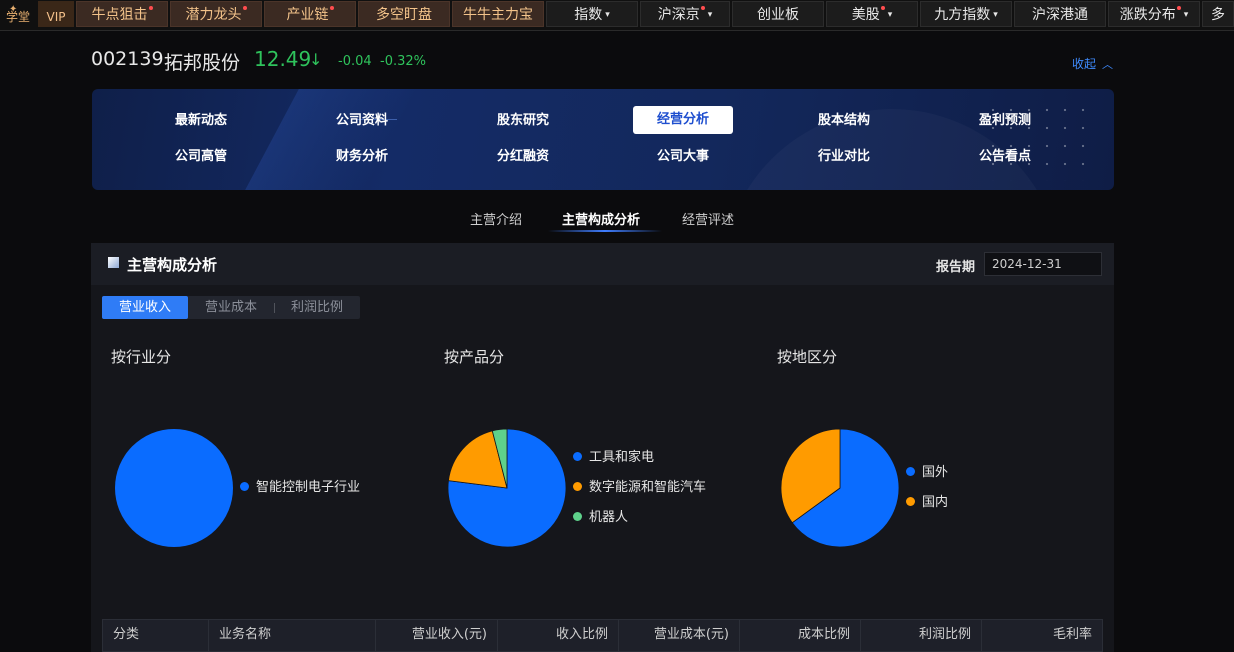  What do you see at coordinates (317, 307) in the screenshot?
I see `segment-profit-ratio: 利润比例` at bounding box center [317, 307].